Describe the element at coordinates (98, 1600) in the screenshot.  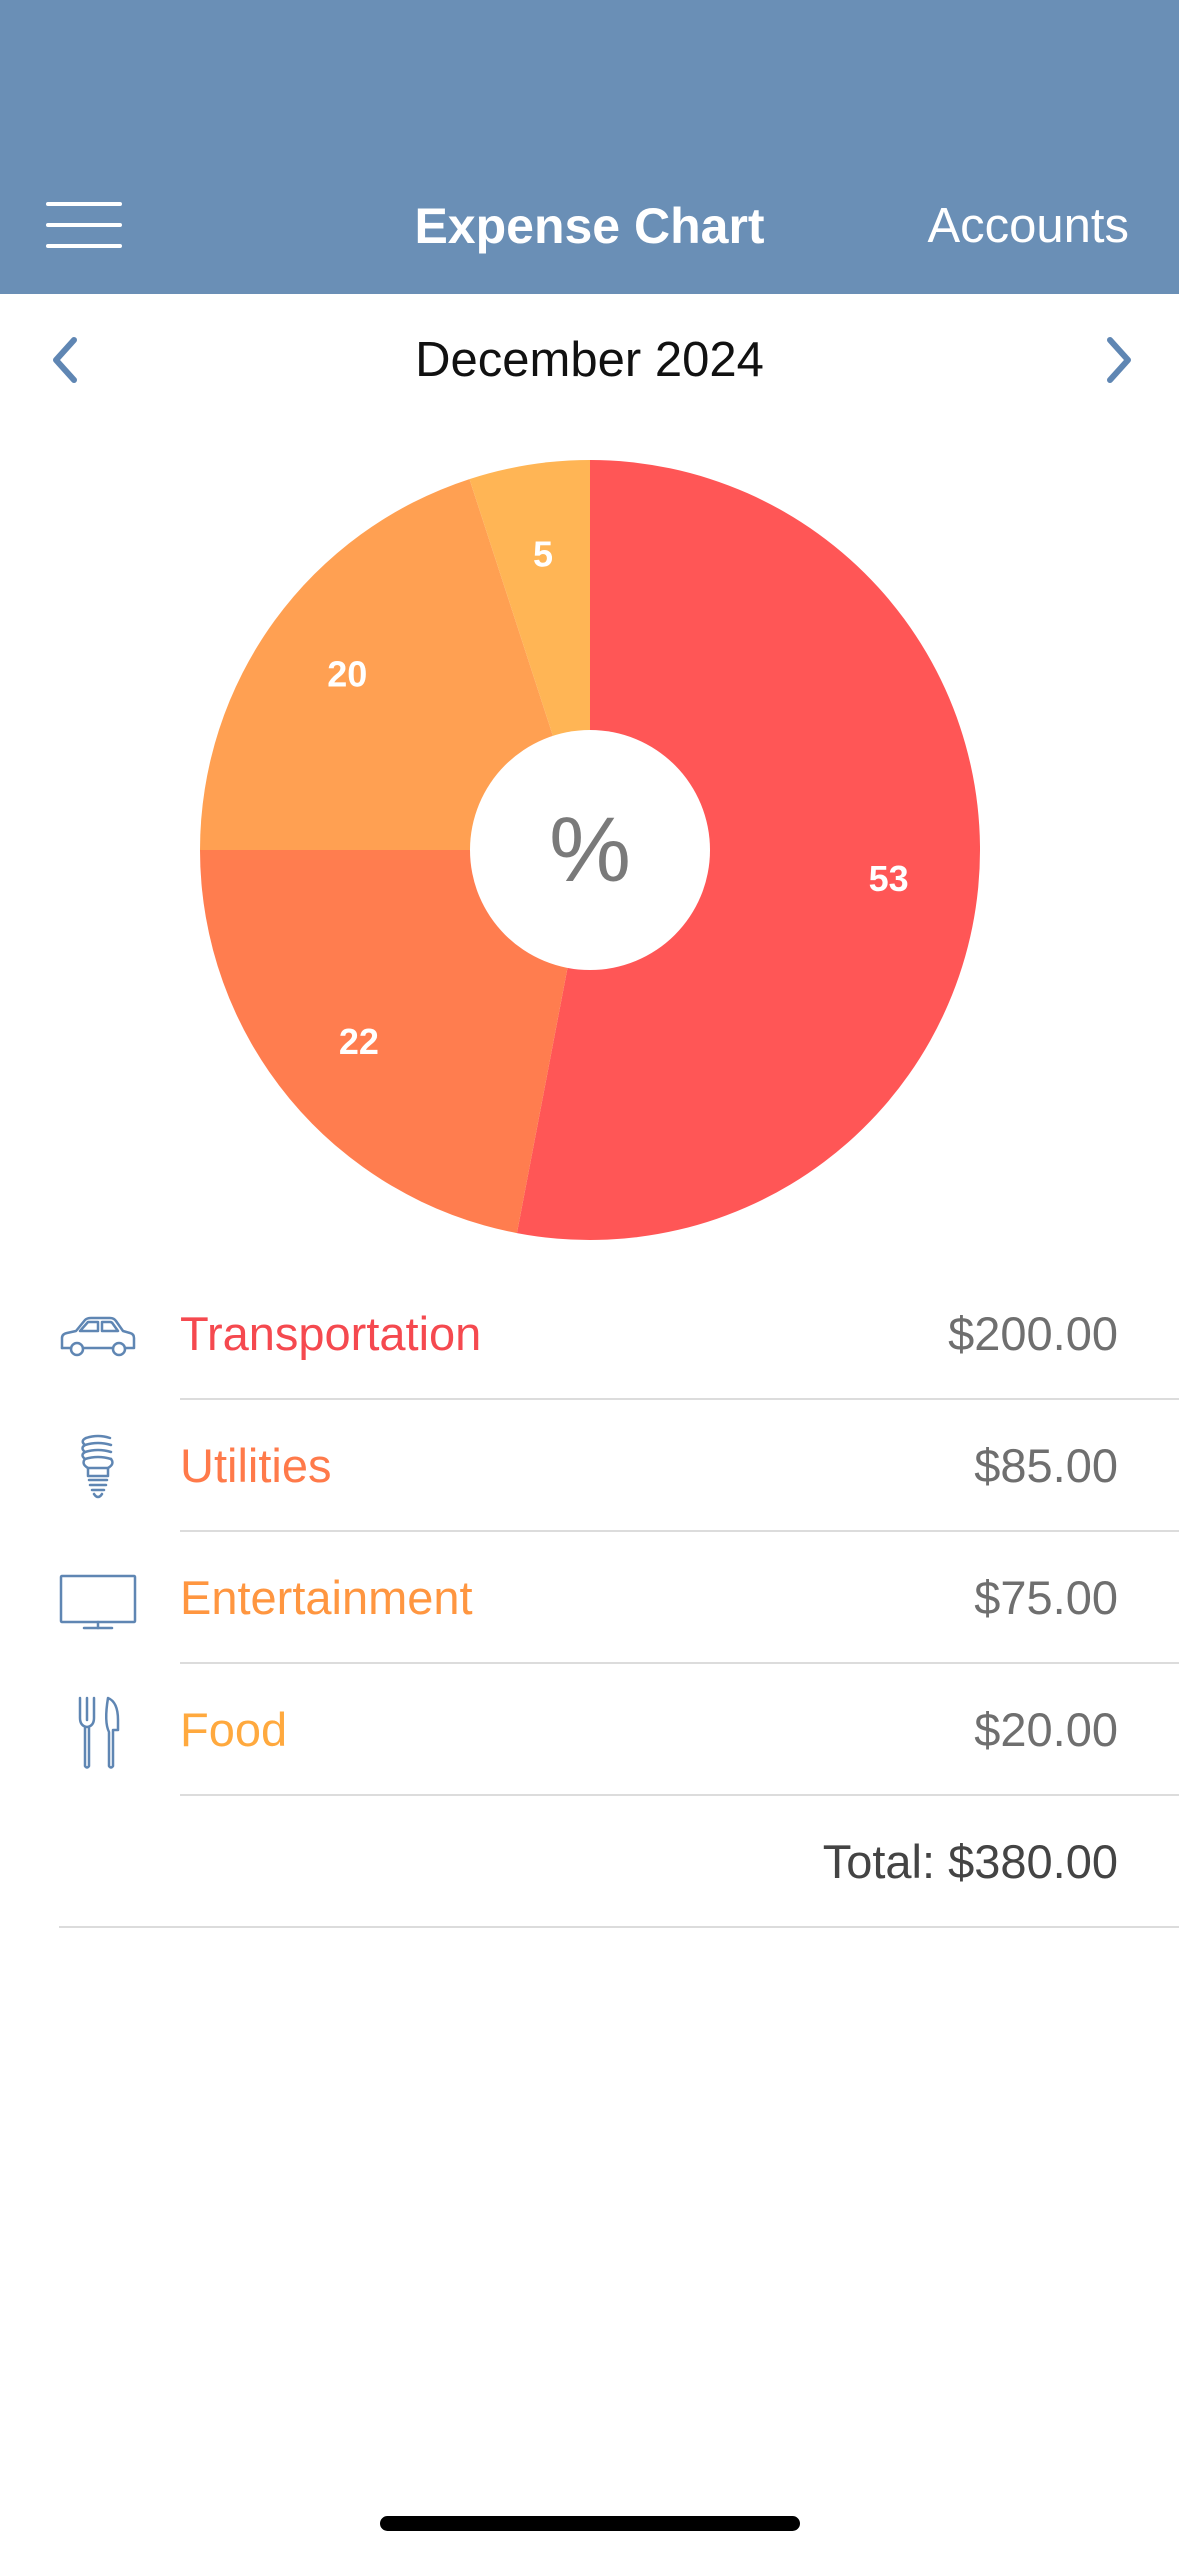
I see `tv-icon` at that location.